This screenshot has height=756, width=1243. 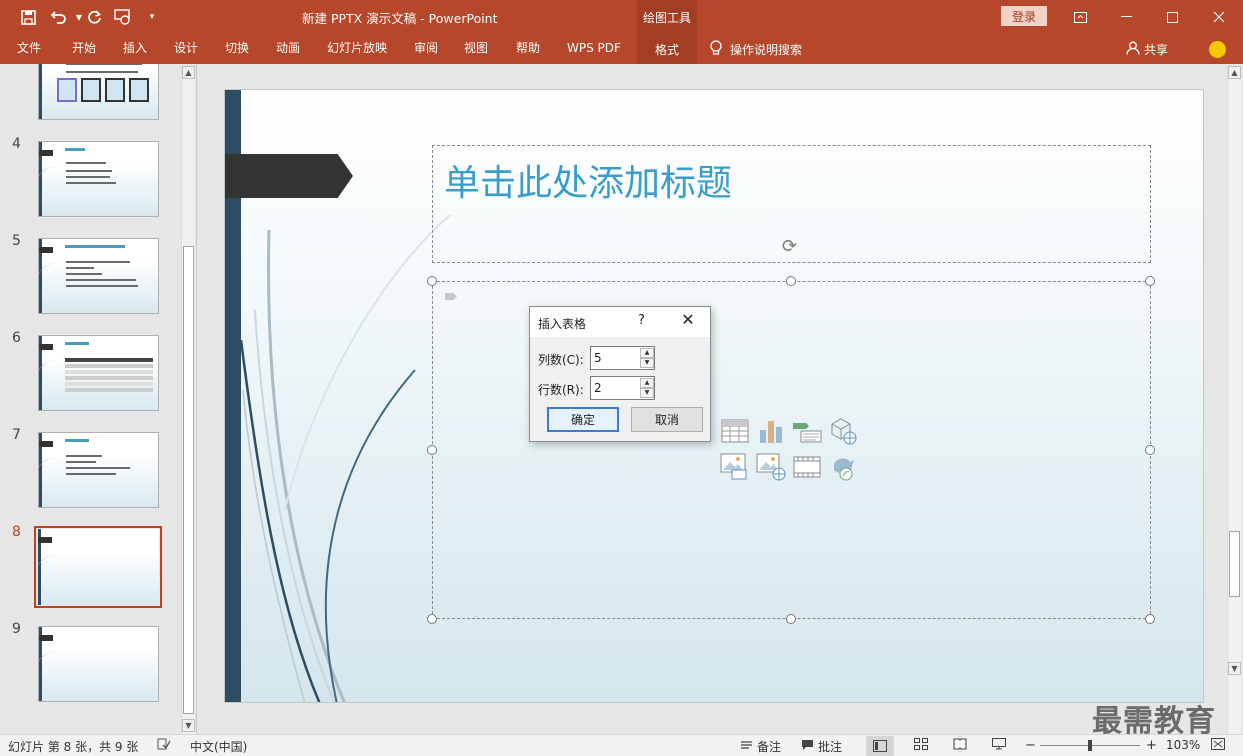 I want to click on redo-icon, so click(x=94, y=17).